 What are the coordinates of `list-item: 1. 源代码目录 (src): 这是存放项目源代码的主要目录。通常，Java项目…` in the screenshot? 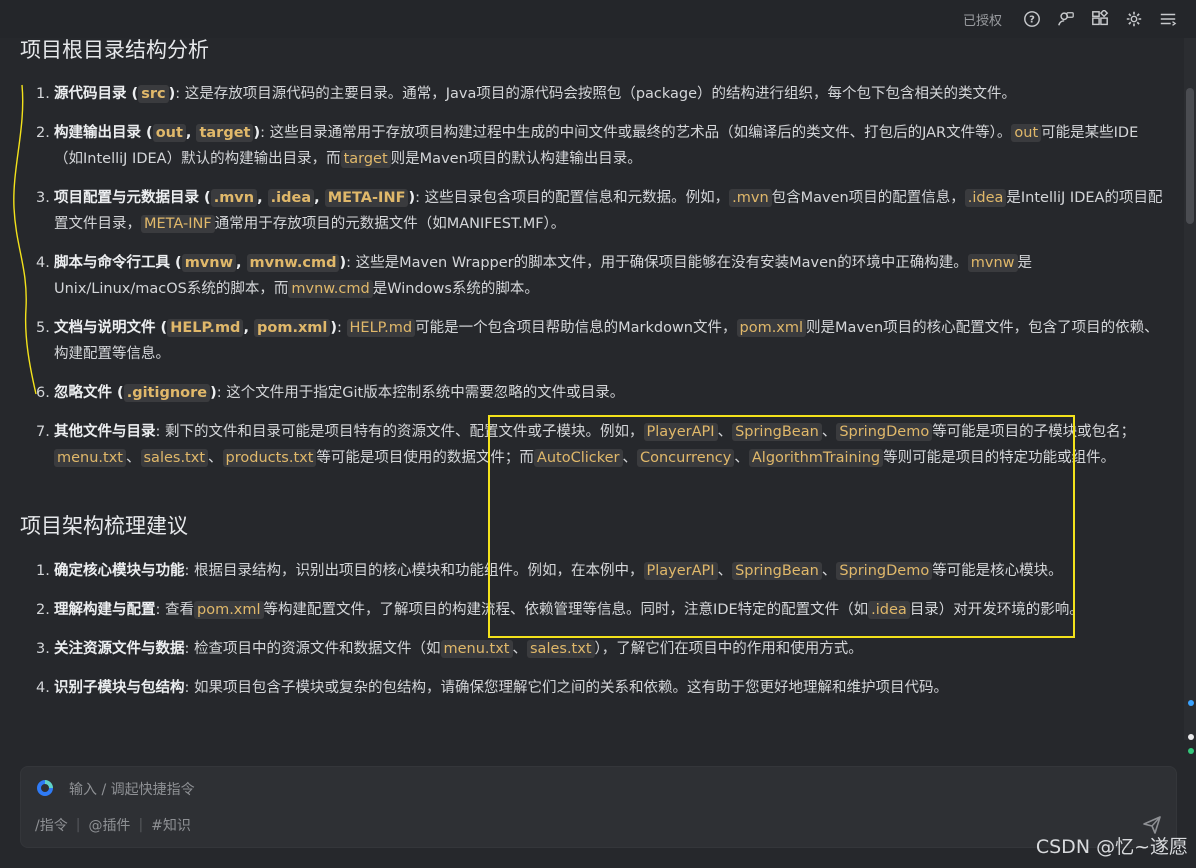 It's located at (526, 94).